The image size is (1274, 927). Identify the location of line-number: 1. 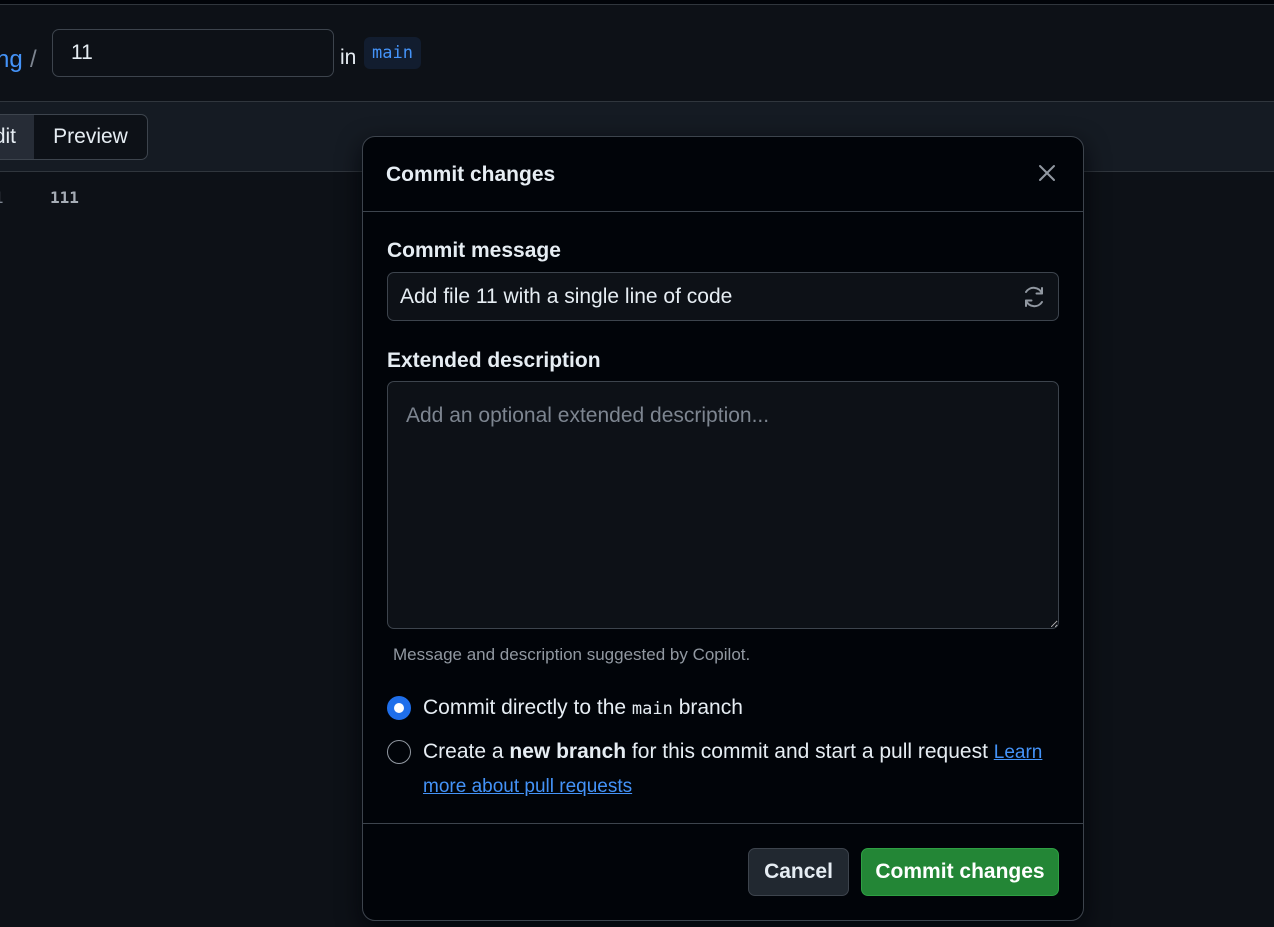
(2, 197).